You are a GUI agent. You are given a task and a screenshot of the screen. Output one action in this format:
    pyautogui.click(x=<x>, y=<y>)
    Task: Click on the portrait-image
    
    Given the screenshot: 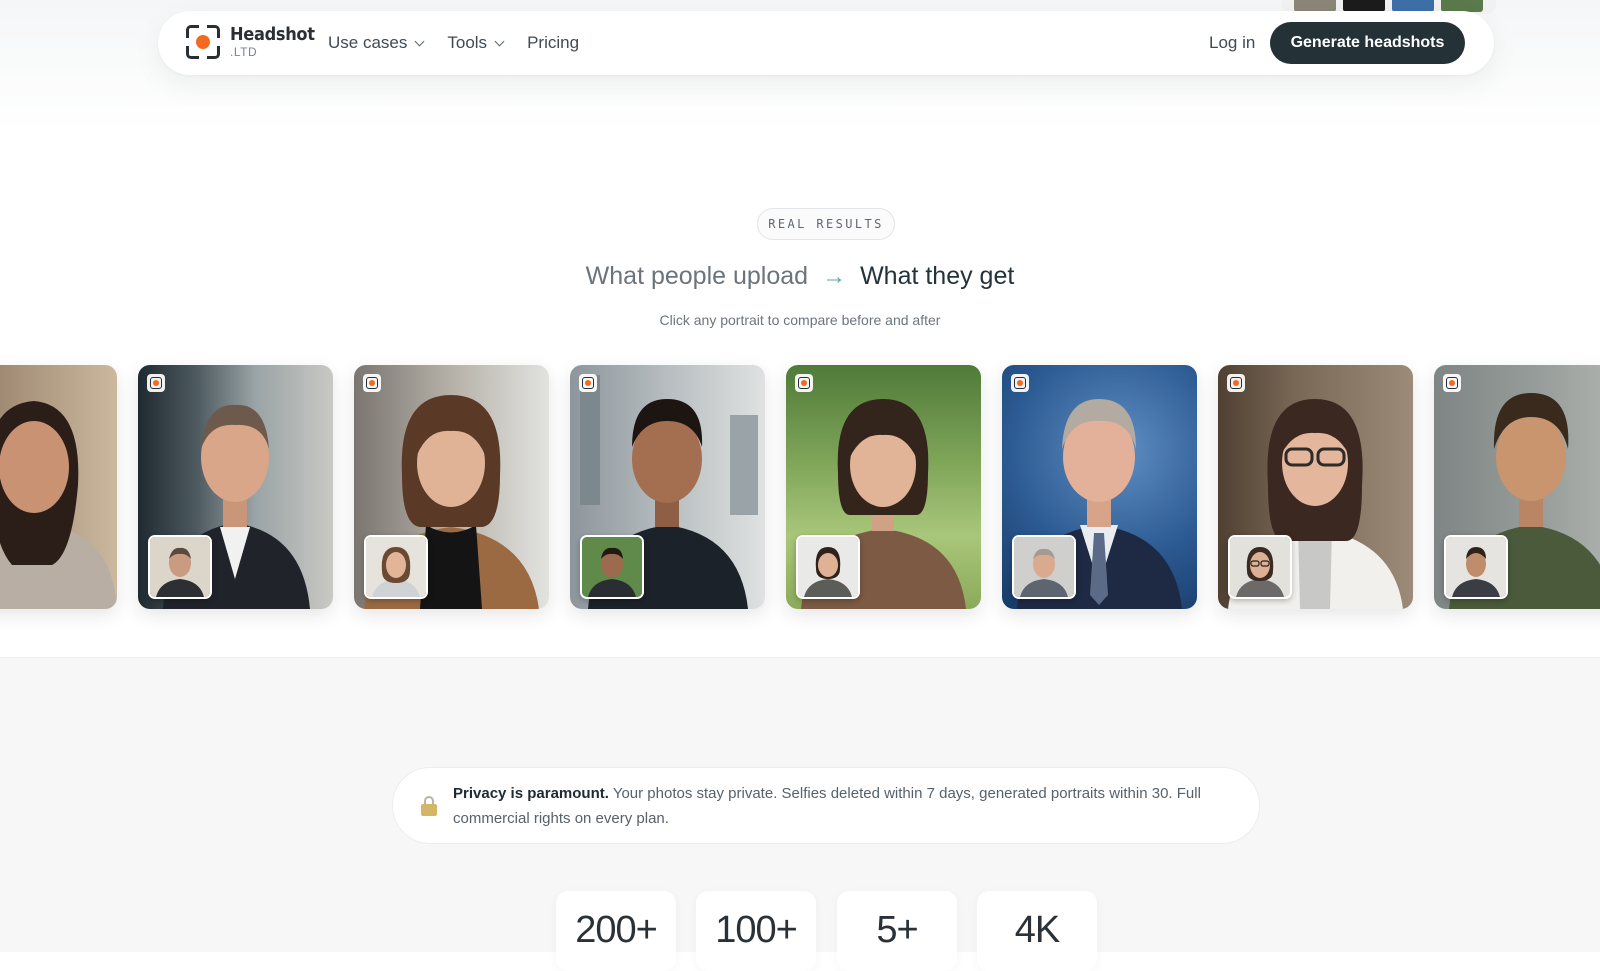 What is the action you would take?
    pyautogui.click(x=58, y=505)
    